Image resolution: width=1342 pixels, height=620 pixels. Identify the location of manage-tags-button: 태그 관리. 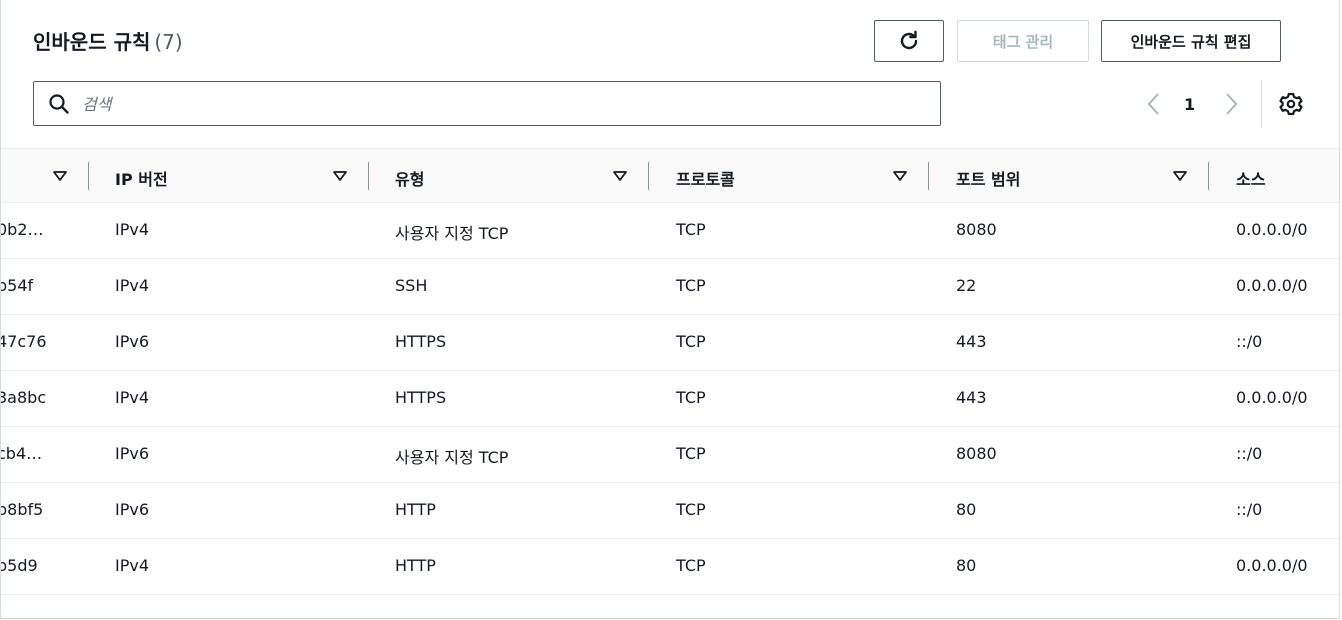
(1023, 41).